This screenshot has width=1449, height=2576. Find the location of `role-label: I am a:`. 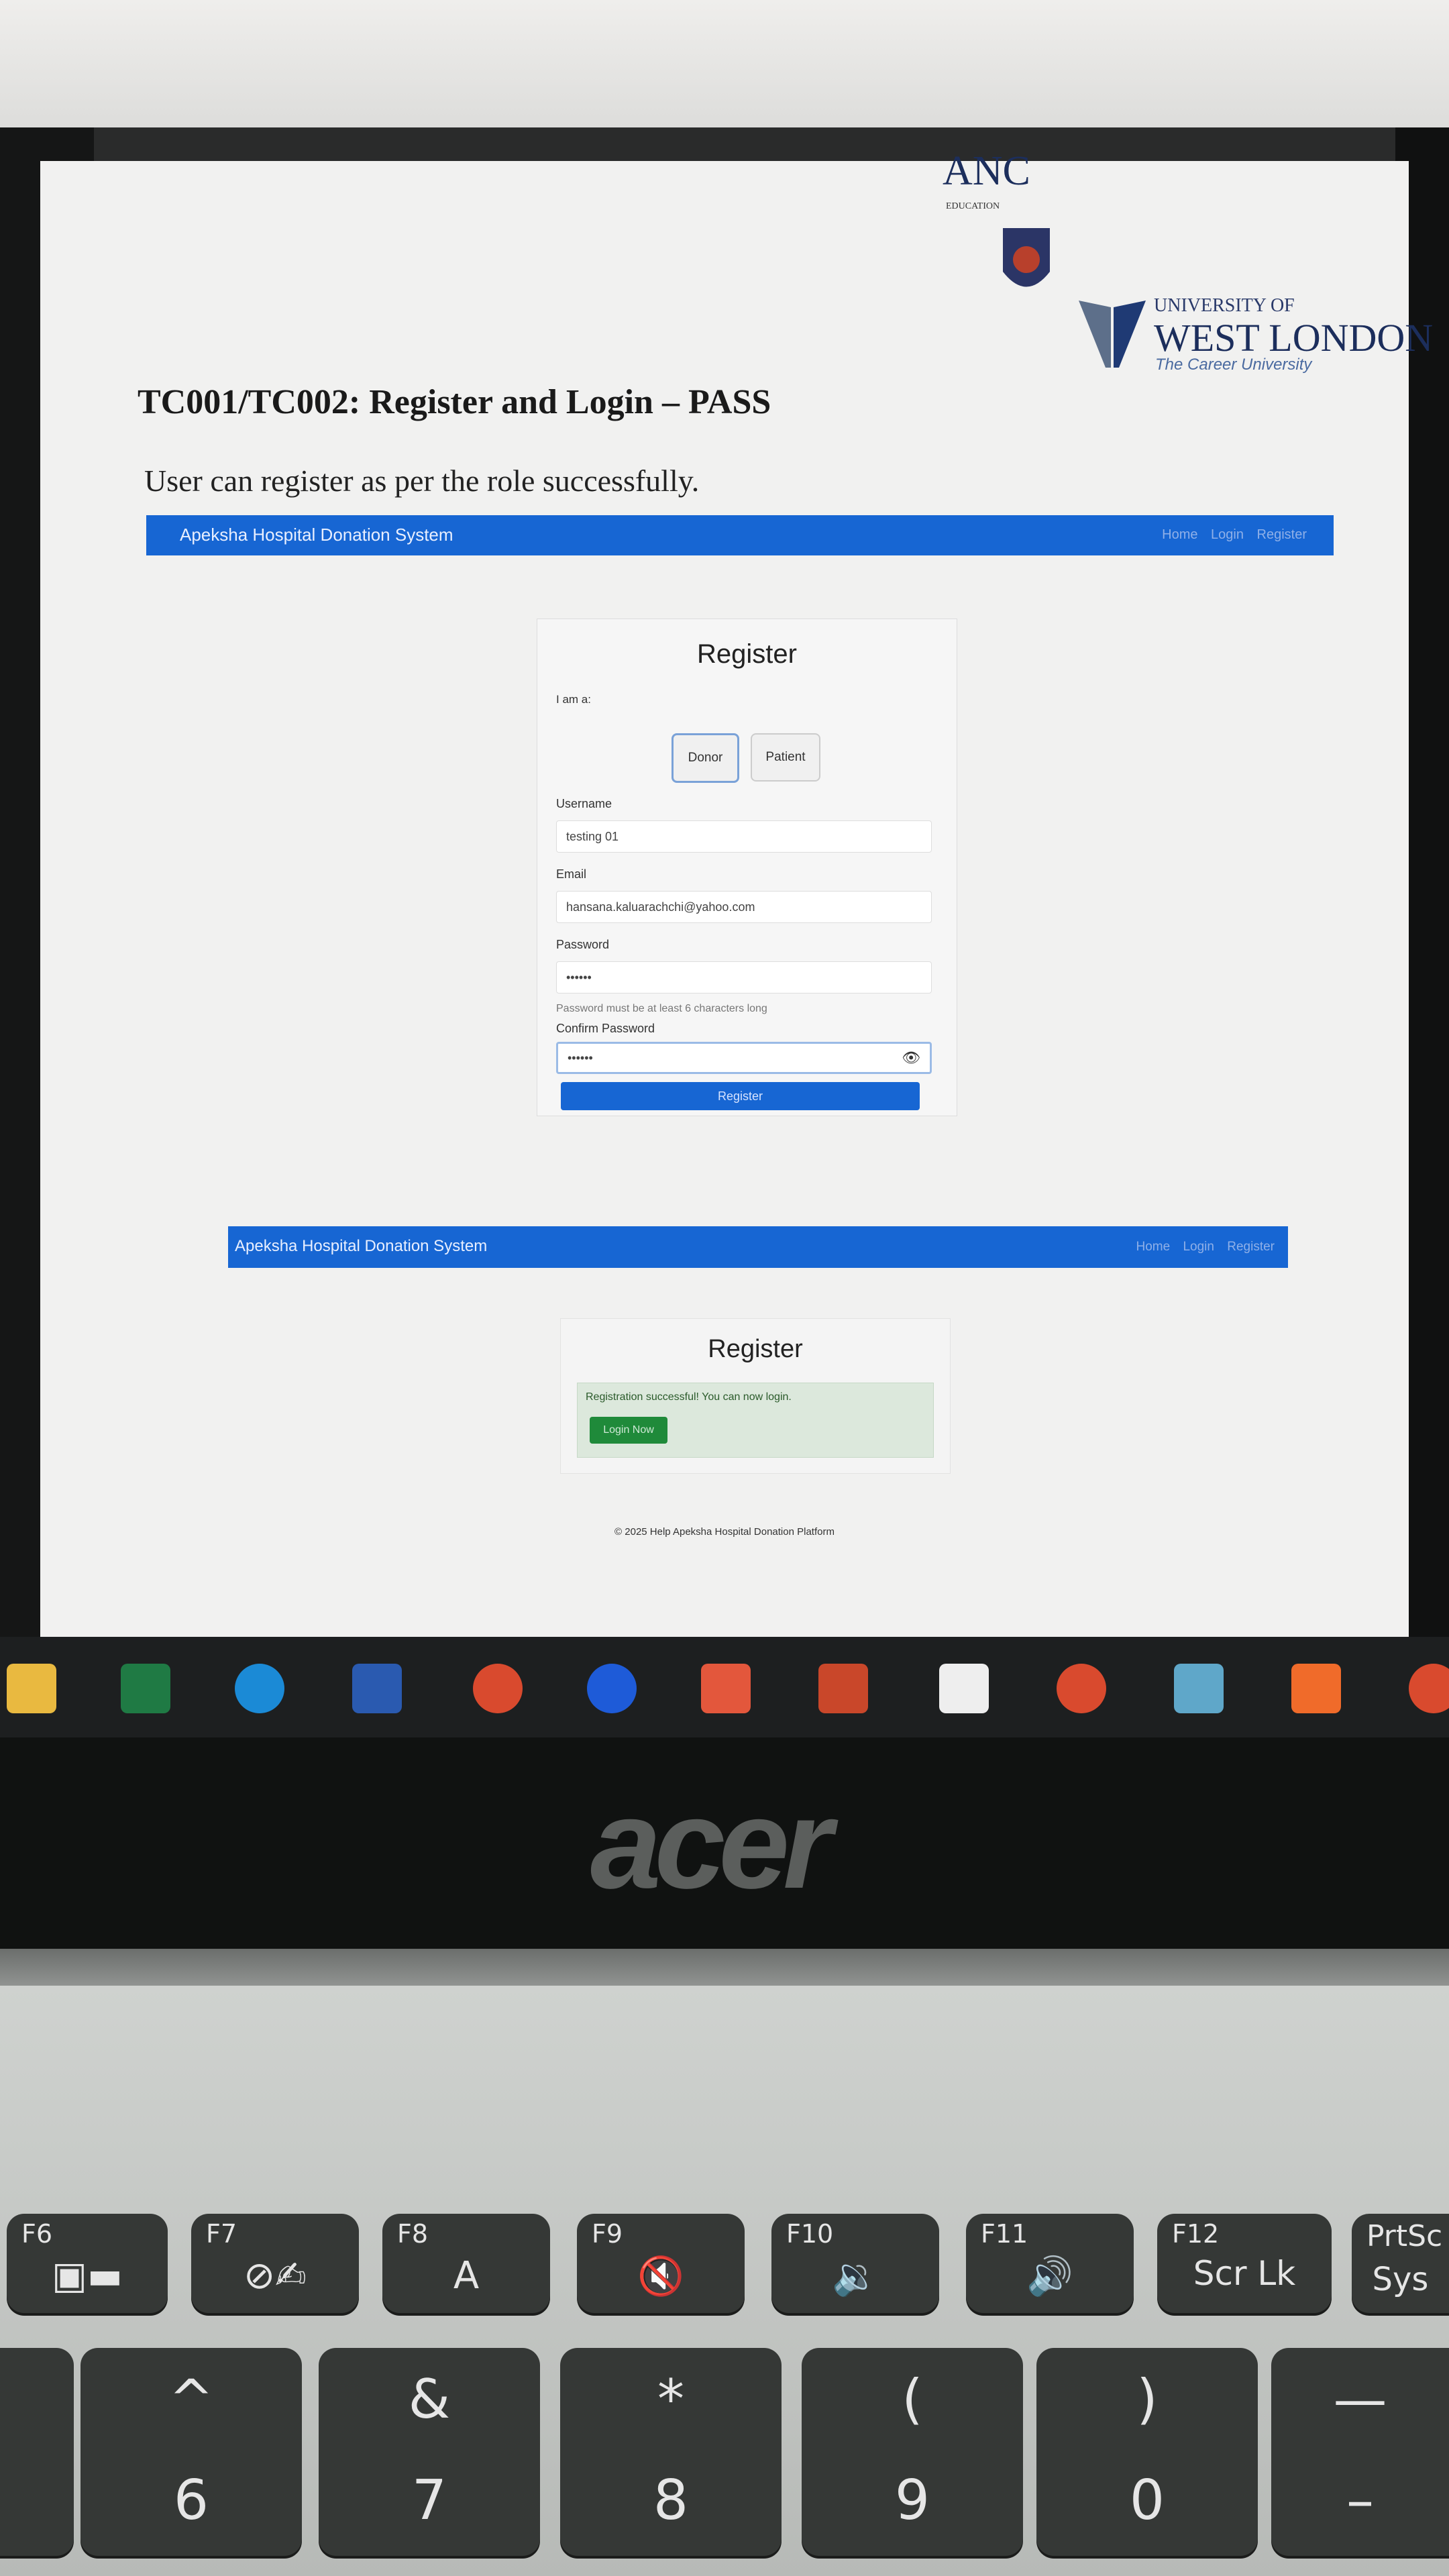

role-label: I am a: is located at coordinates (573, 699).